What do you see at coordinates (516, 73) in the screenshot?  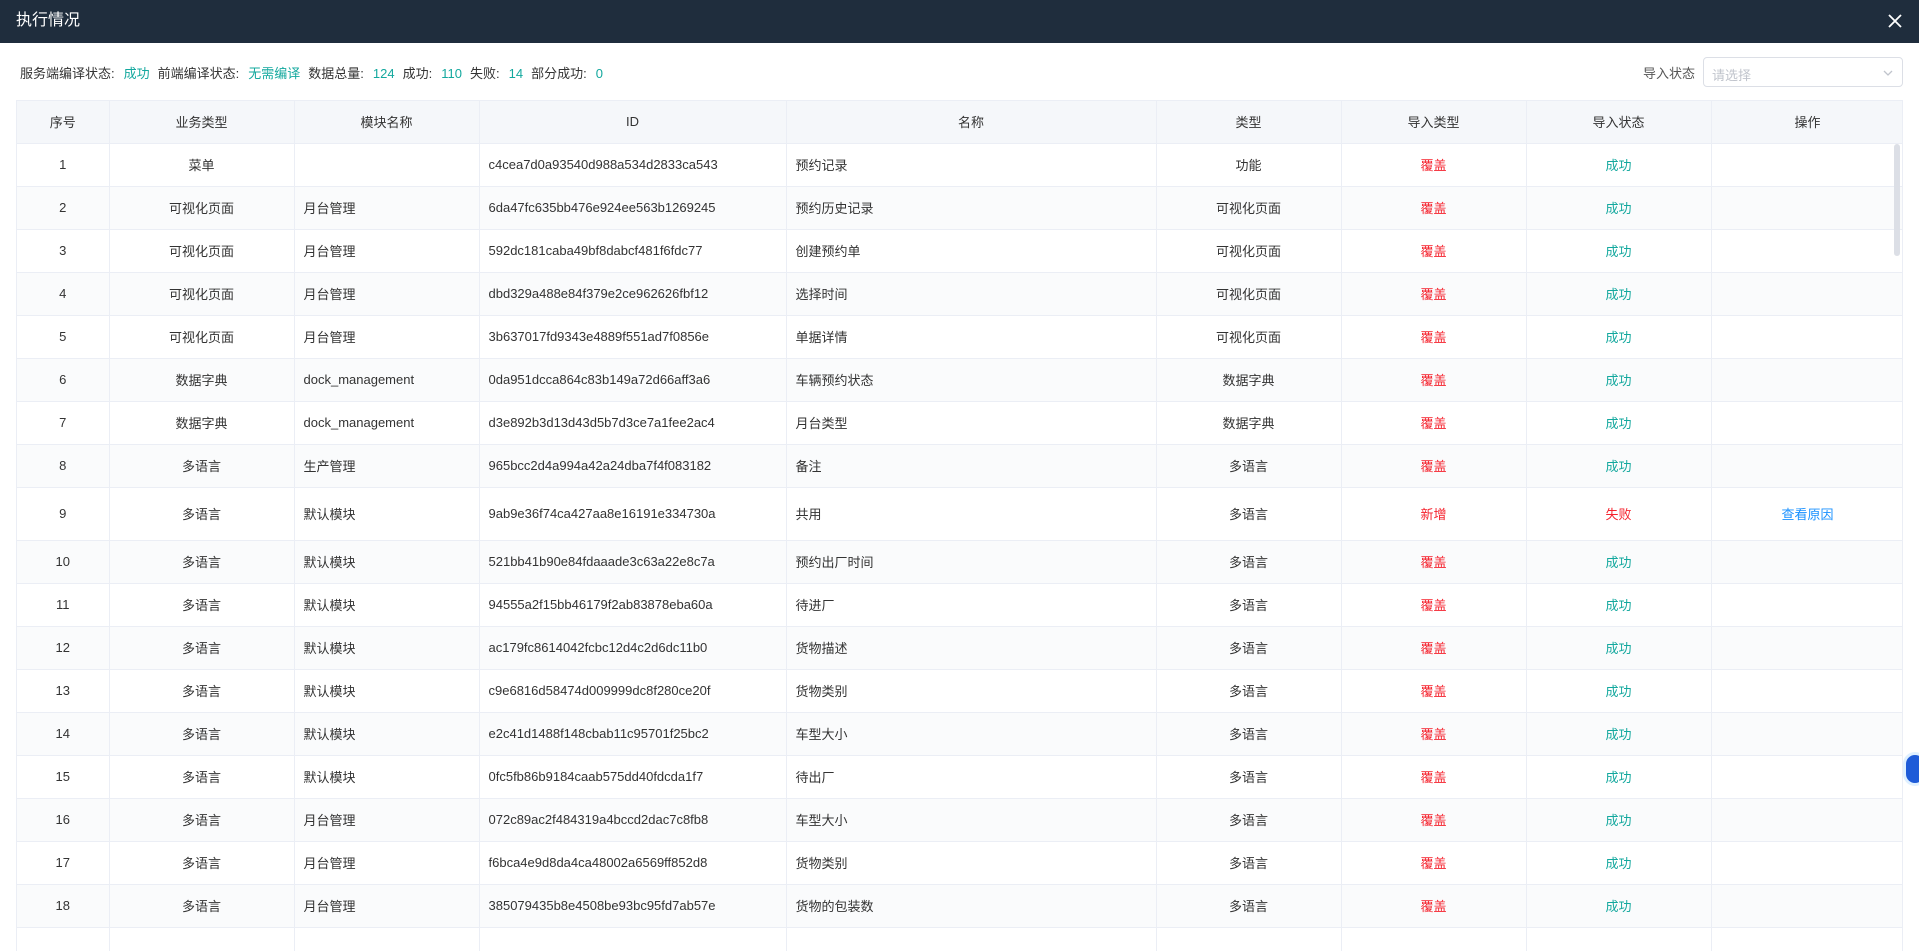 I see `fail-value: 14` at bounding box center [516, 73].